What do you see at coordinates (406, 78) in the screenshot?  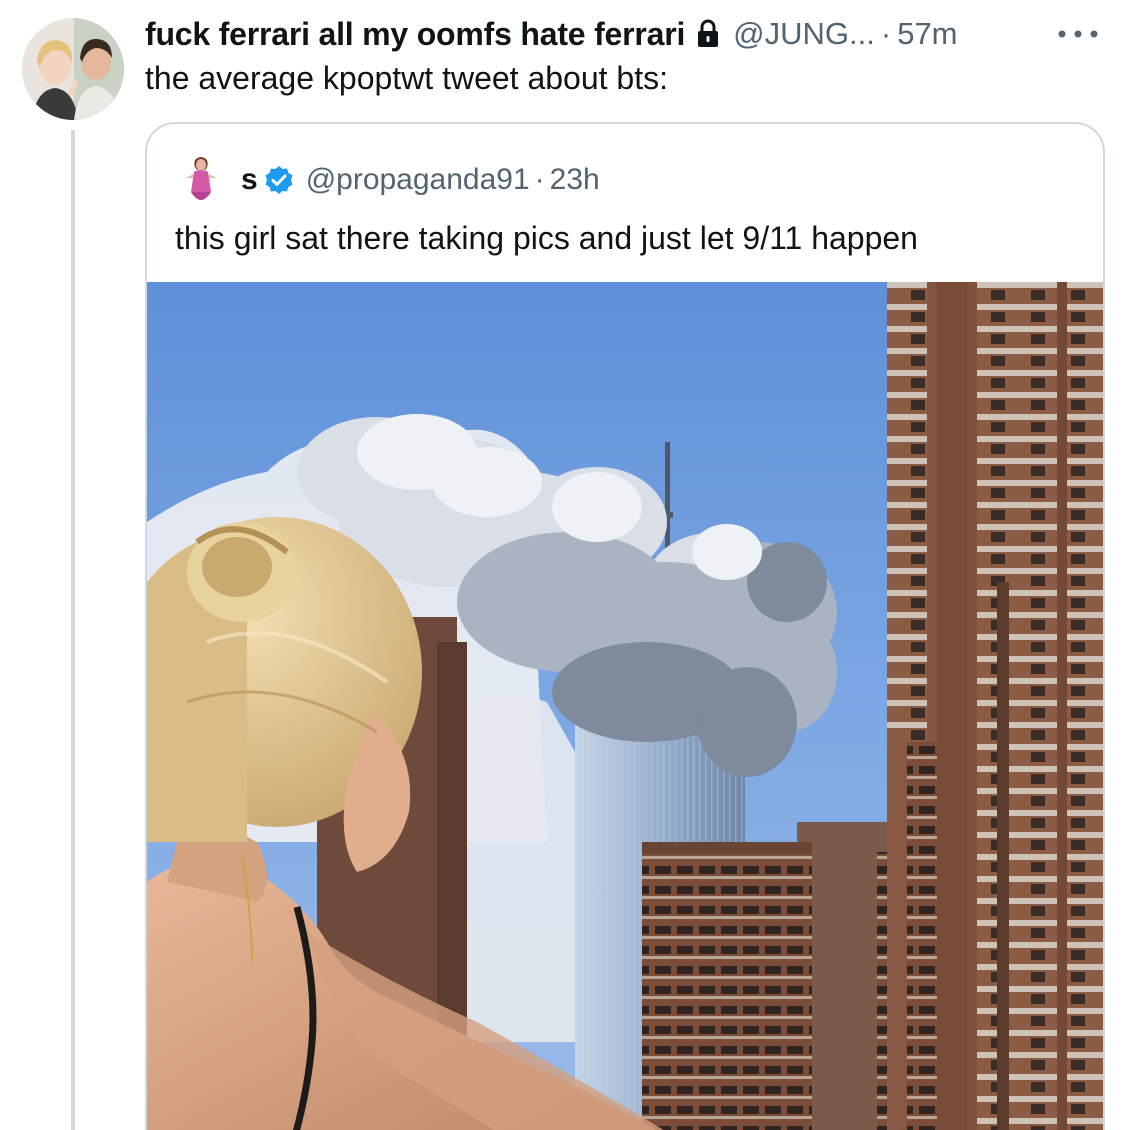 I see `tweet-text: the average kpoptwt tweet about bts:` at bounding box center [406, 78].